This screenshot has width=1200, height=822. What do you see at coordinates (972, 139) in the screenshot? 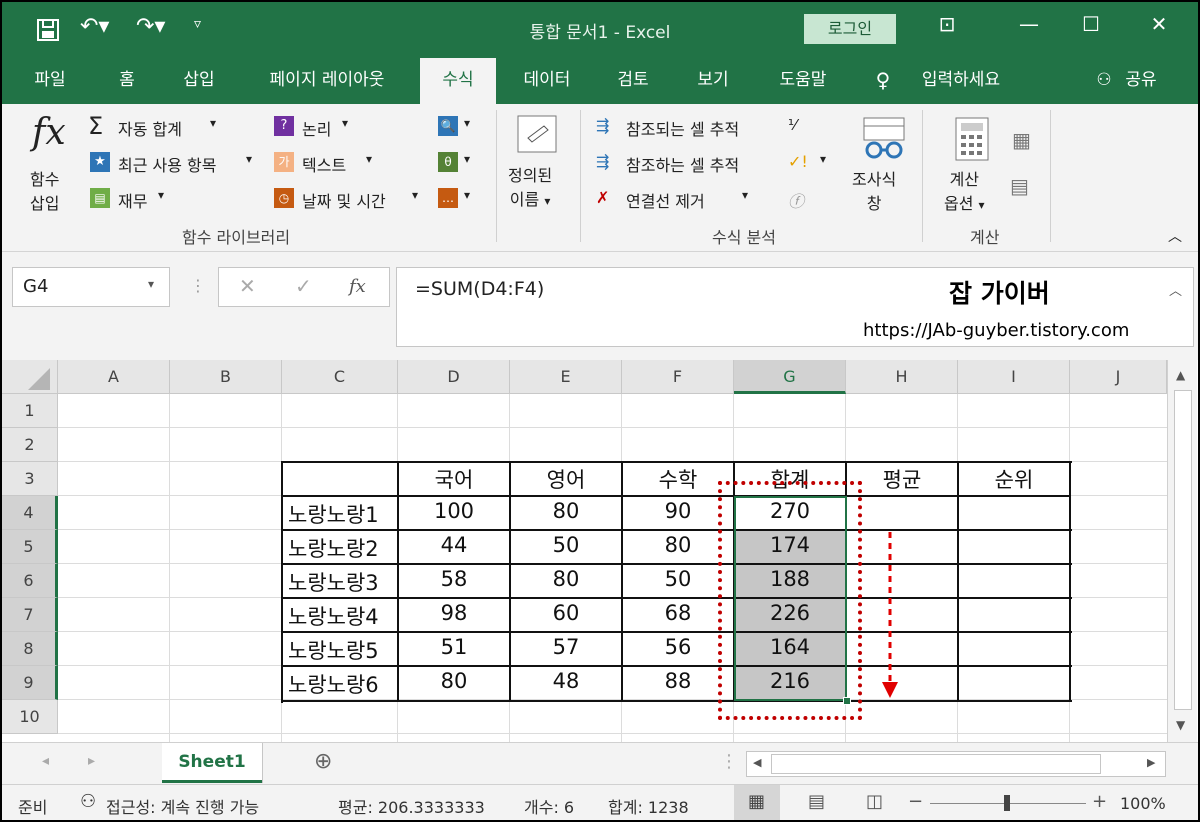
I see `calculator-icon` at bounding box center [972, 139].